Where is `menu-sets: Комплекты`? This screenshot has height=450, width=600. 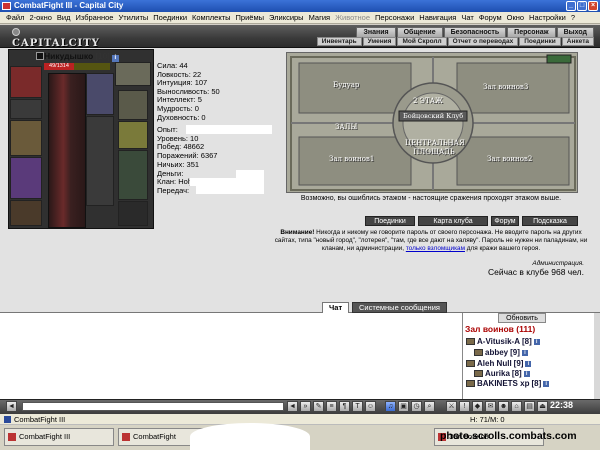 menu-sets: Комплекты is located at coordinates (211, 17).